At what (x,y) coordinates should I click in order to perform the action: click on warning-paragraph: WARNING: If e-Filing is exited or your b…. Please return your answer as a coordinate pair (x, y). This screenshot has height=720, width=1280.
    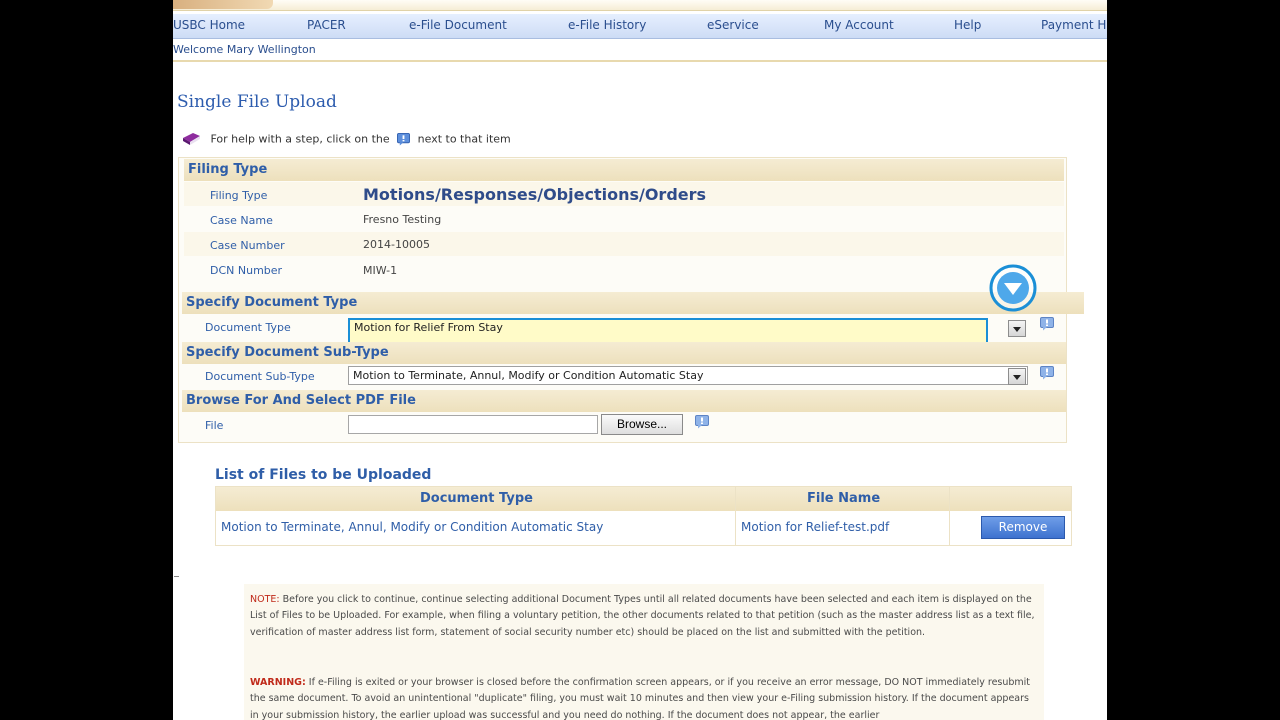
    Looking at the image, I should click on (643, 697).